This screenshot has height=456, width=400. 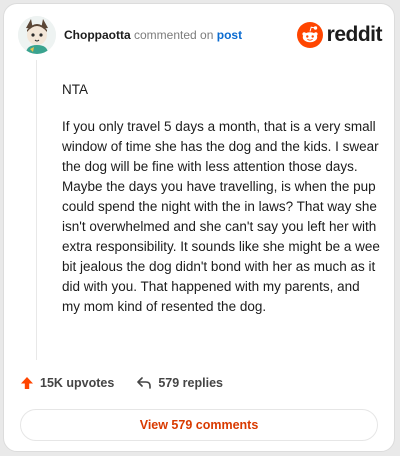 I want to click on brand-logo: reddit, so click(x=339, y=35).